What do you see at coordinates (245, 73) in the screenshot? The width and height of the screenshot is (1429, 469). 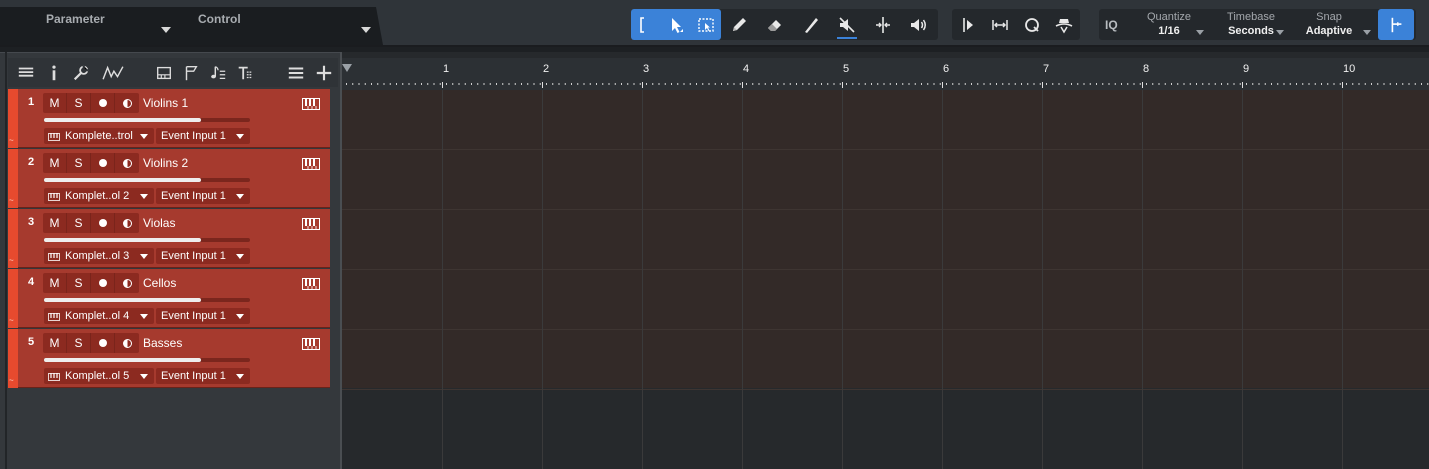 I see `tempo-track-button` at bounding box center [245, 73].